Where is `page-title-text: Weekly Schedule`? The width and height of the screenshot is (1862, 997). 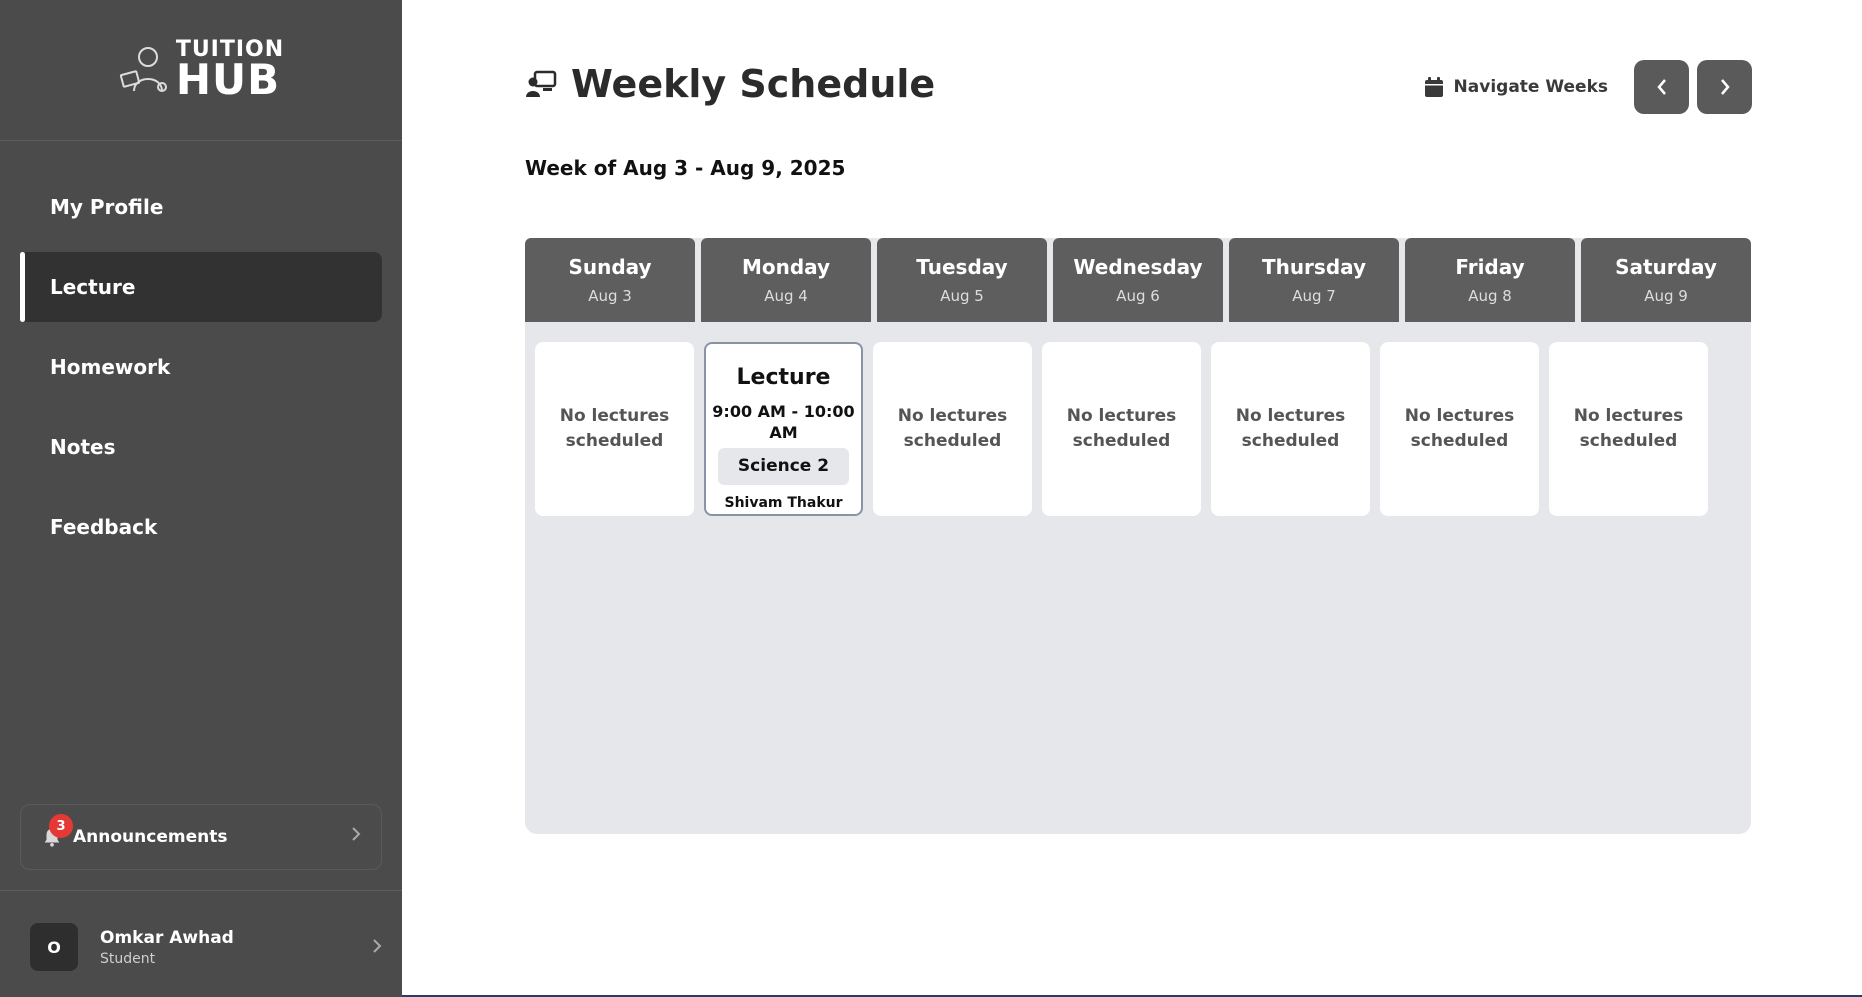
page-title-text: Weekly Schedule is located at coordinates (753, 84).